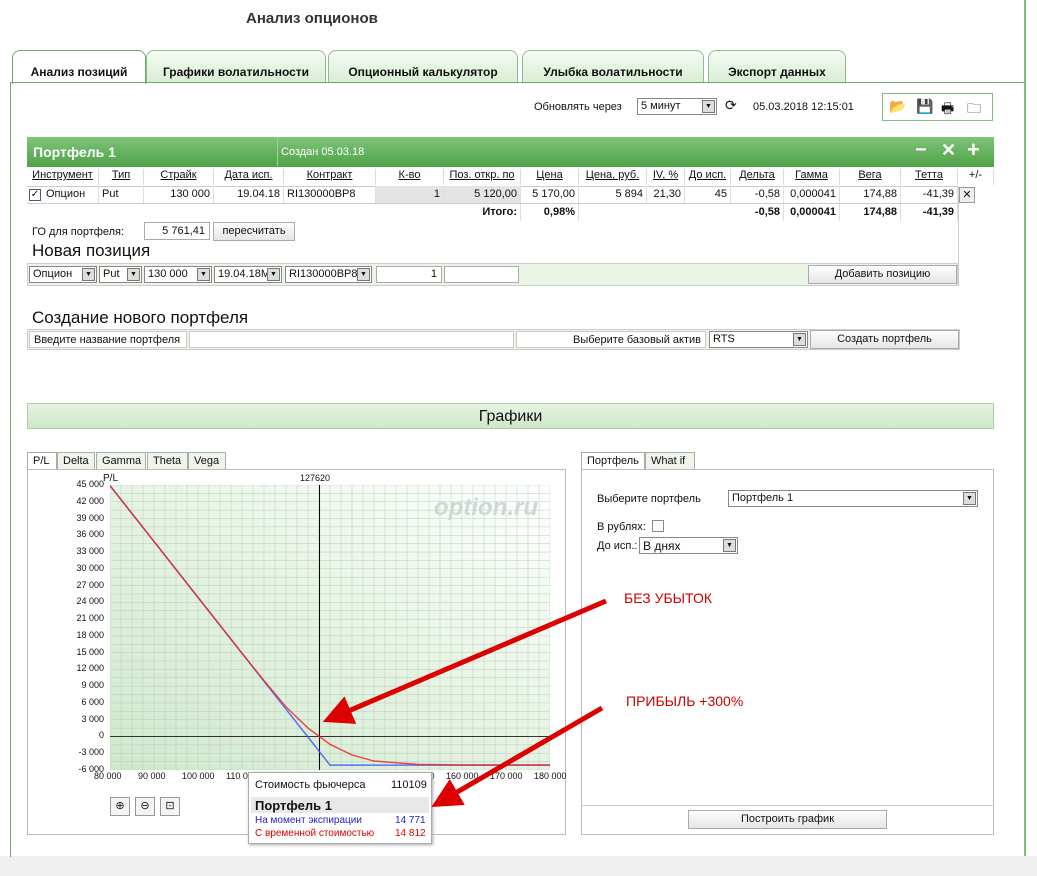 The image size is (1037, 876). What do you see at coordinates (63, 274) in the screenshot?
I see `new-instrument-select: Опцион ▼` at bounding box center [63, 274].